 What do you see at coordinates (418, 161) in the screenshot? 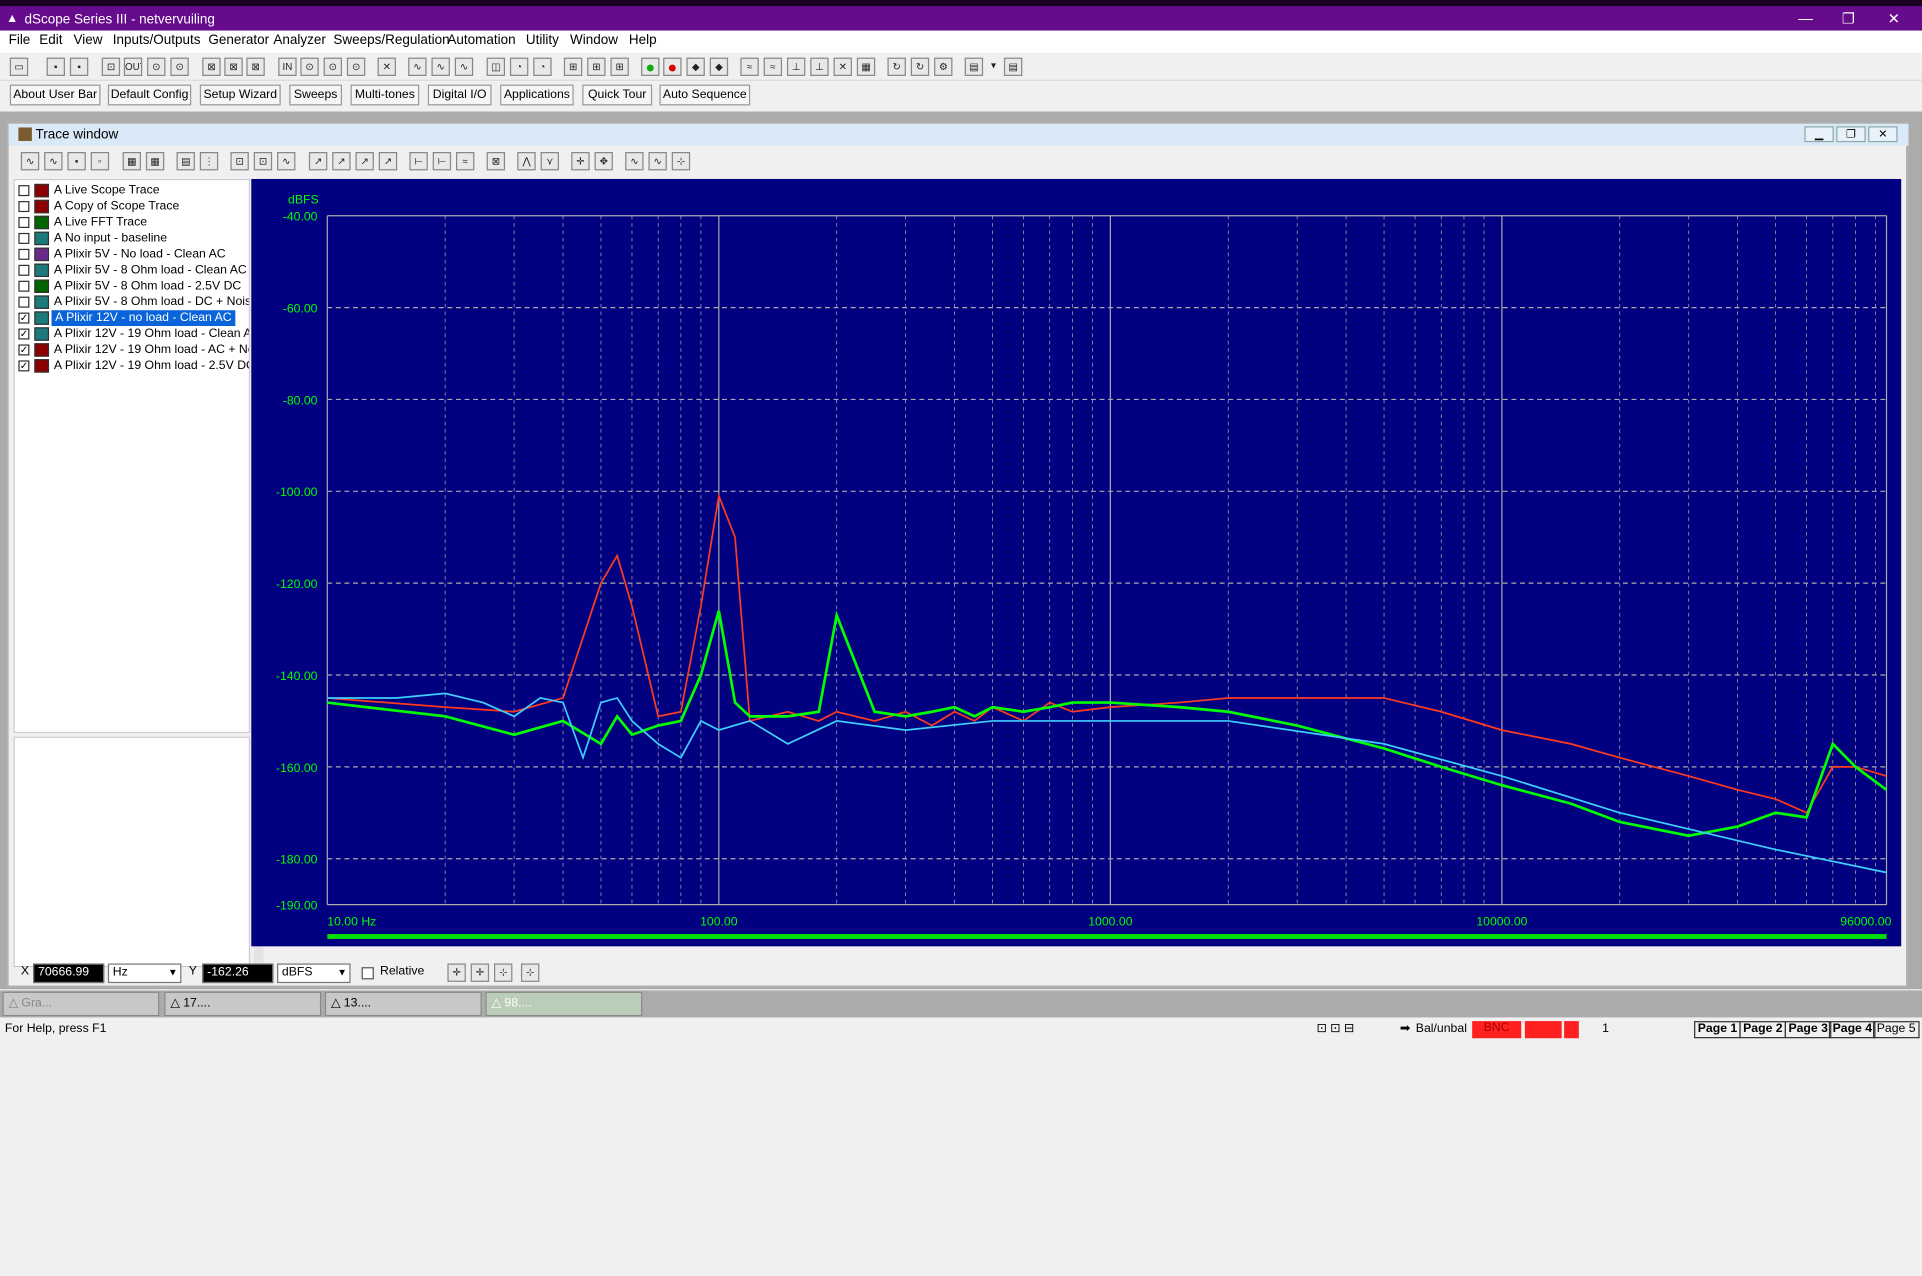
I see `measure-icon: ⊢` at bounding box center [418, 161].